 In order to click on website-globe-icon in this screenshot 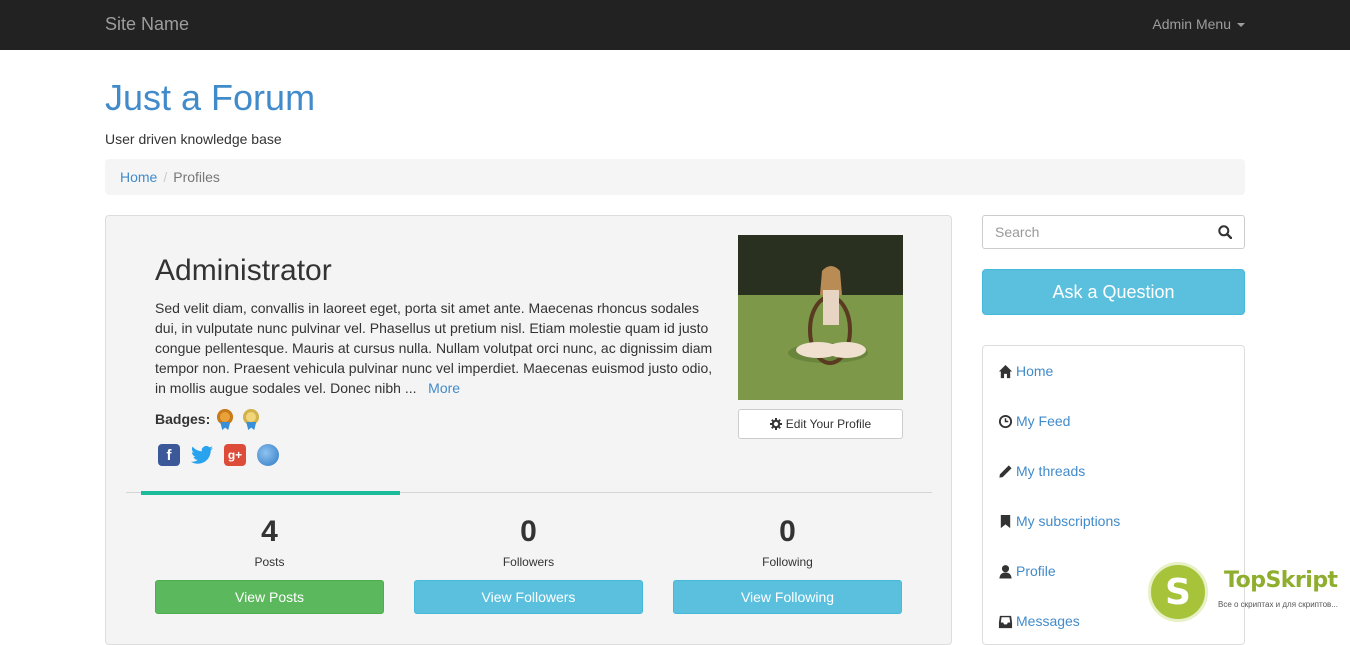, I will do `click(268, 455)`.